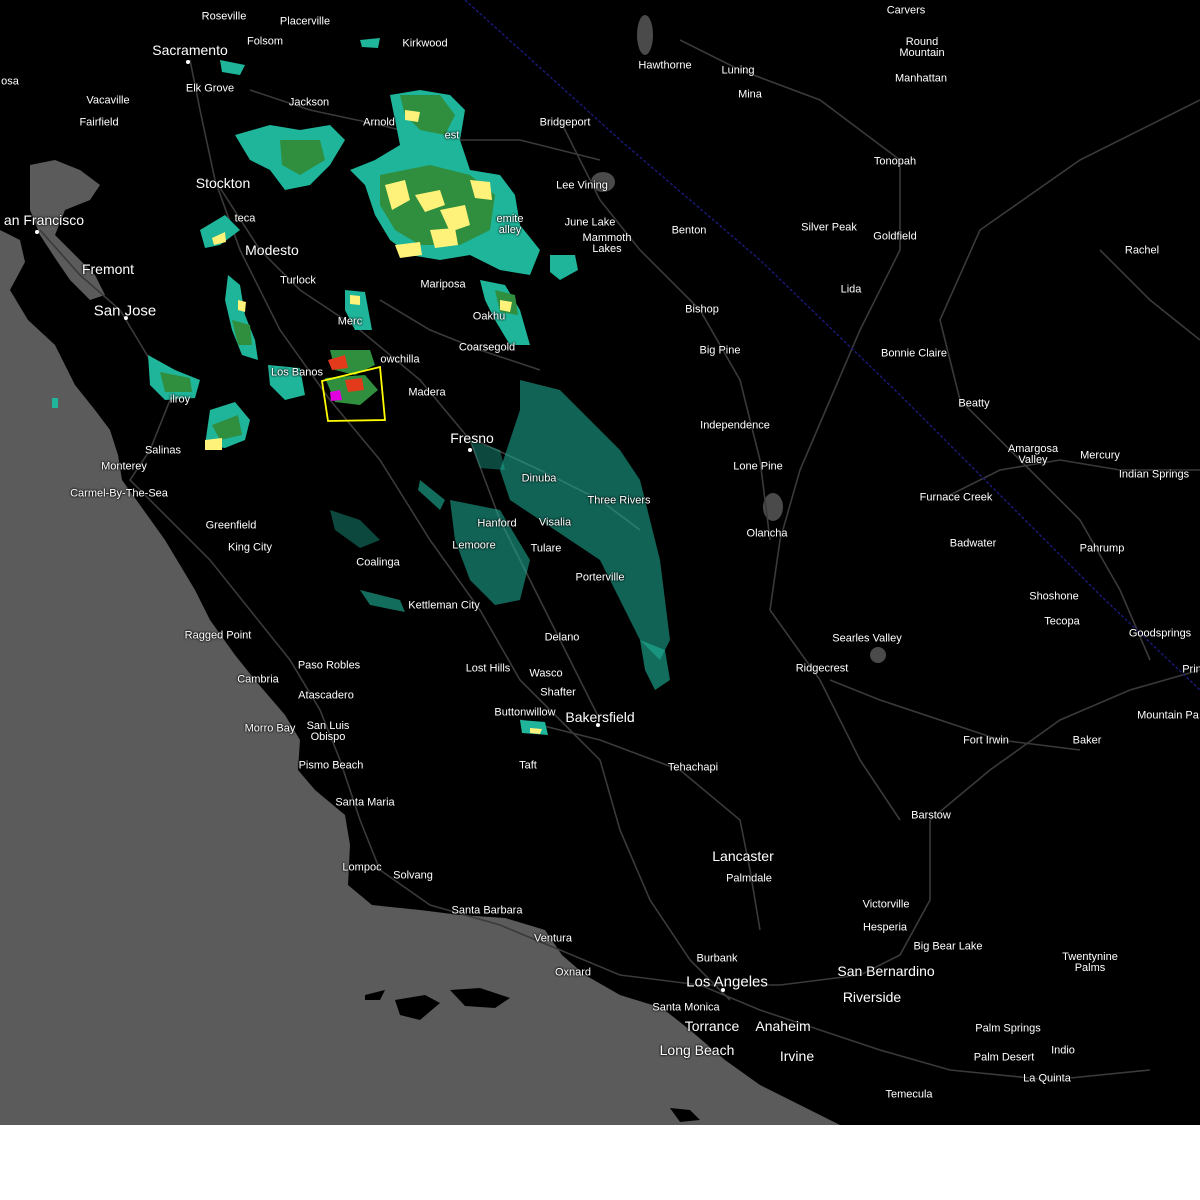 Image resolution: width=1200 pixels, height=1200 pixels. I want to click on place-label-oakhurst: Oakhu, so click(489, 316).